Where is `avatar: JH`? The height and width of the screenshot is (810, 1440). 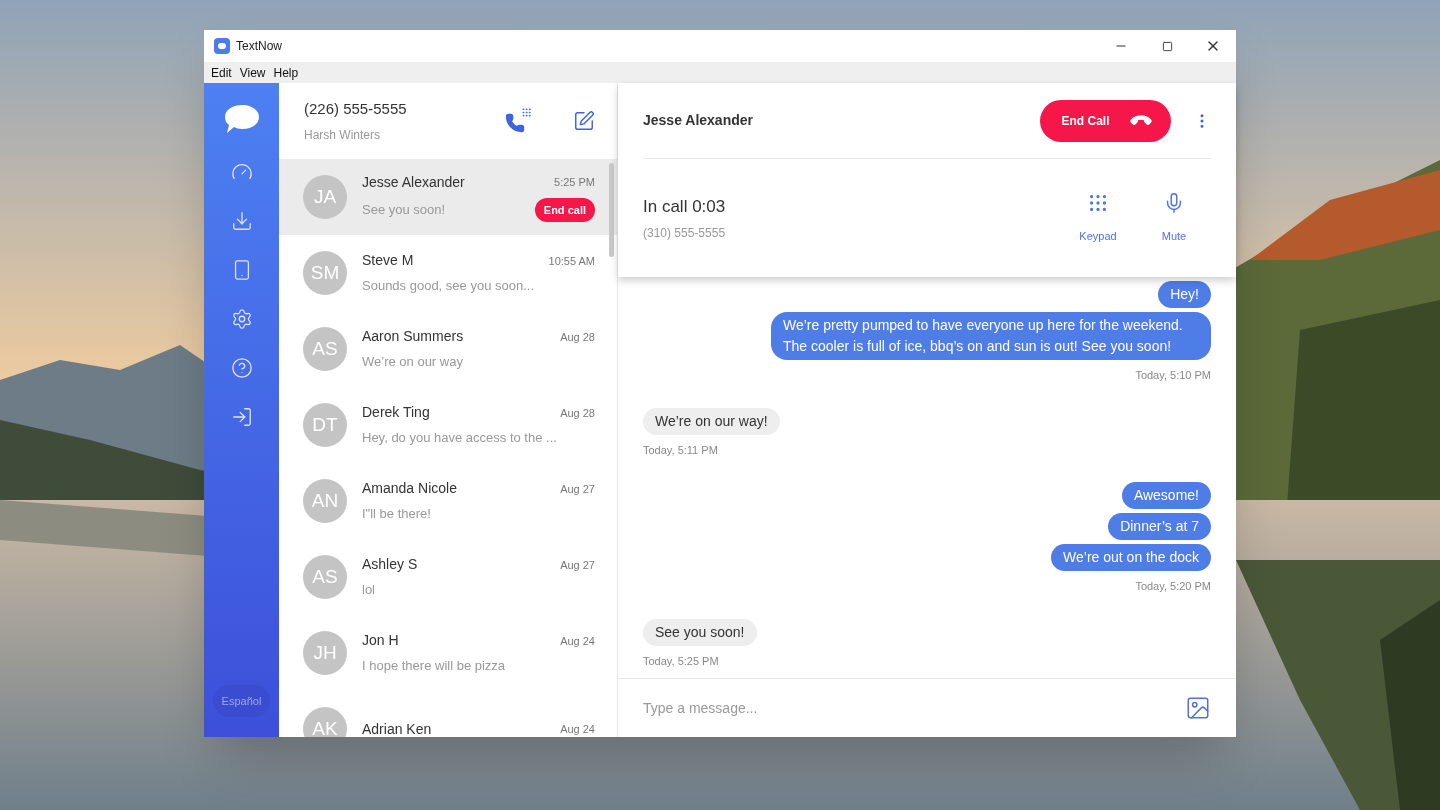 avatar: JH is located at coordinates (325, 653).